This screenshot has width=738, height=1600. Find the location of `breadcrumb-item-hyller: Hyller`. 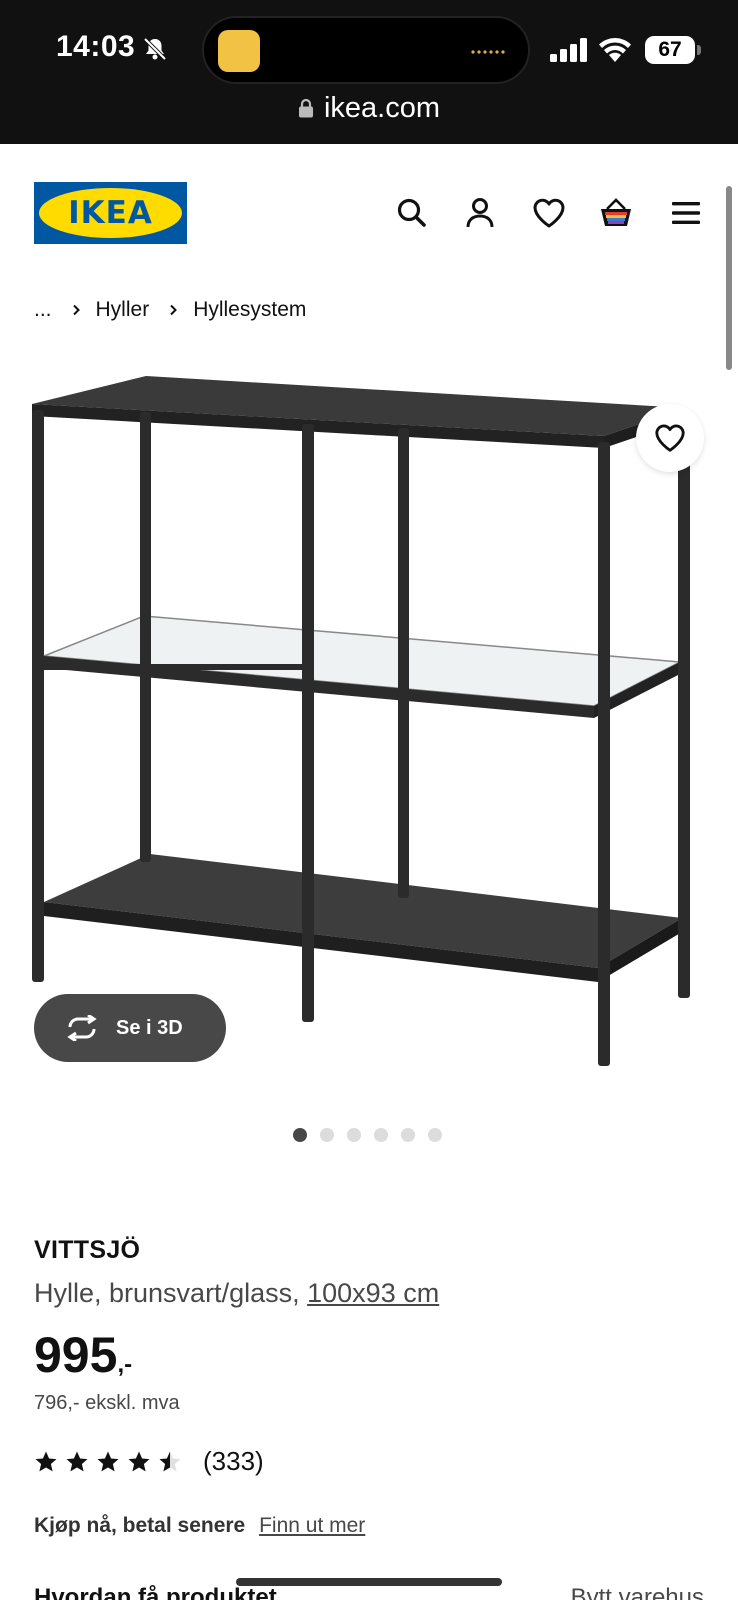

breadcrumb-item-hyller: Hyller is located at coordinates (123, 310).